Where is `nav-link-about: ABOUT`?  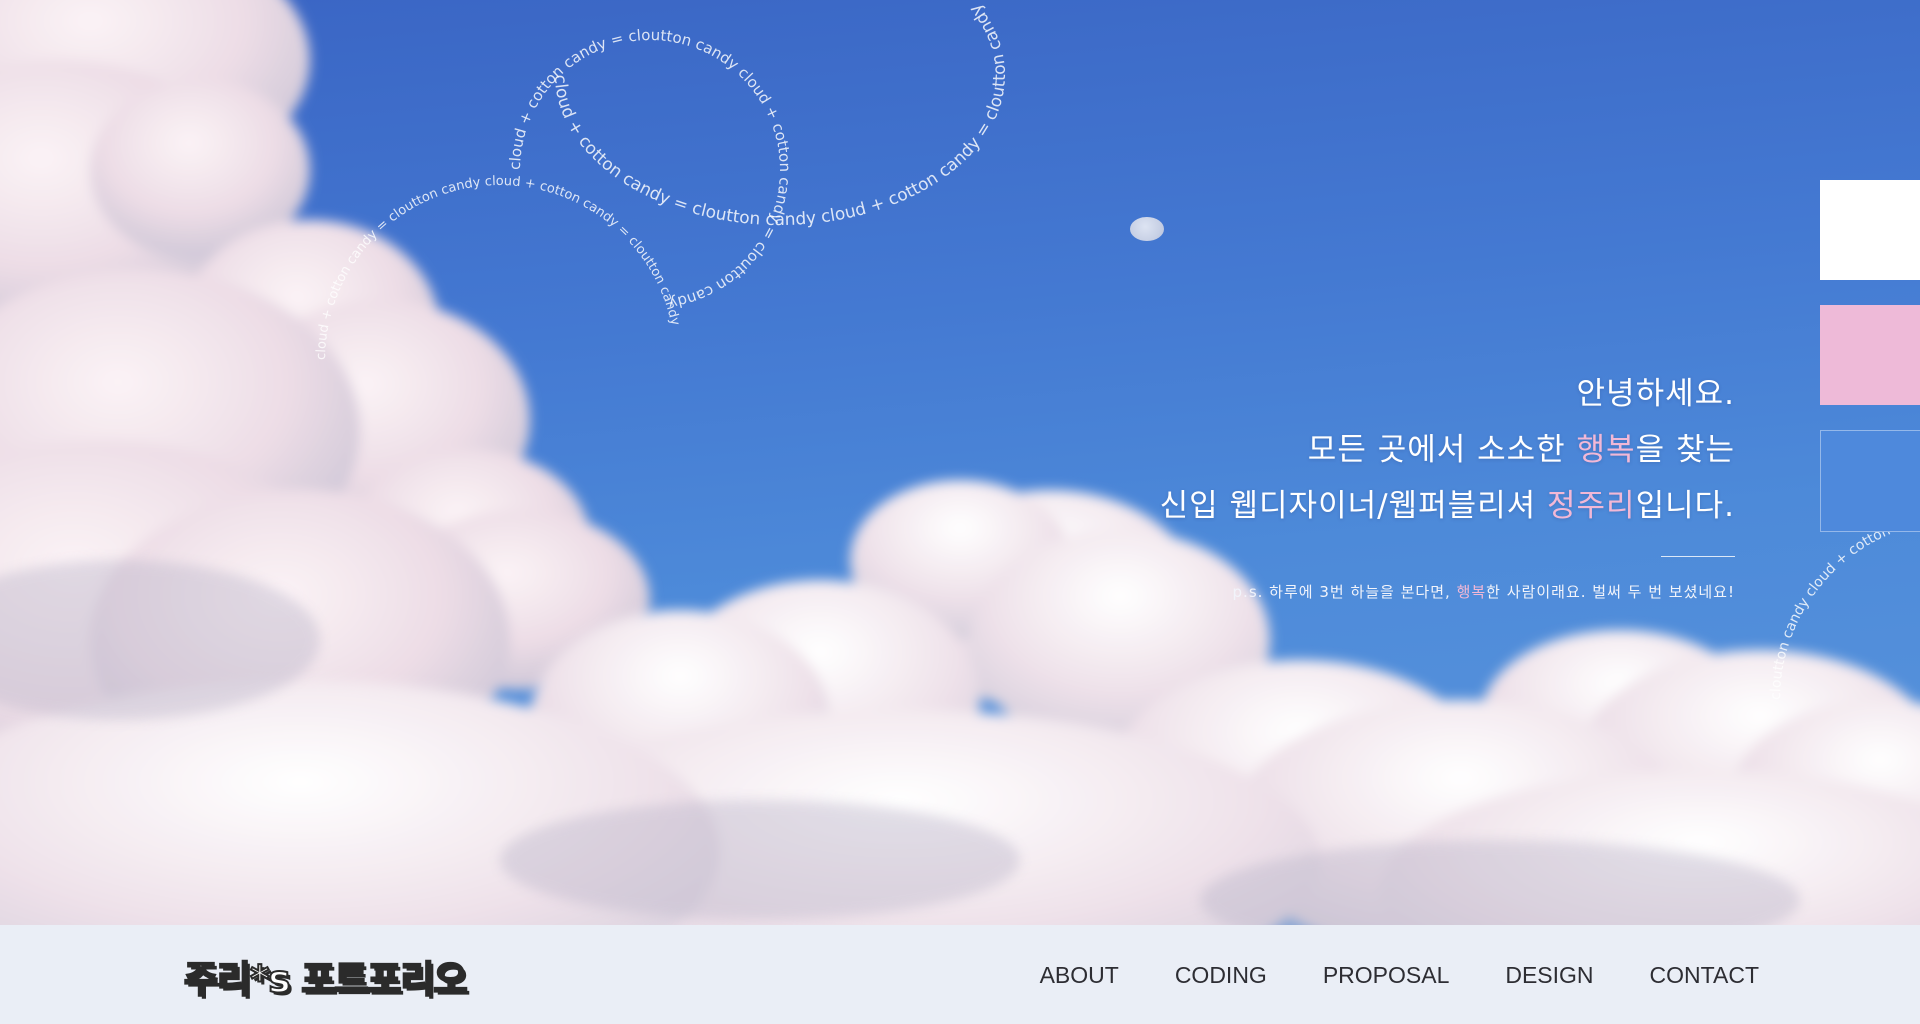 nav-link-about: ABOUT is located at coordinates (1079, 975).